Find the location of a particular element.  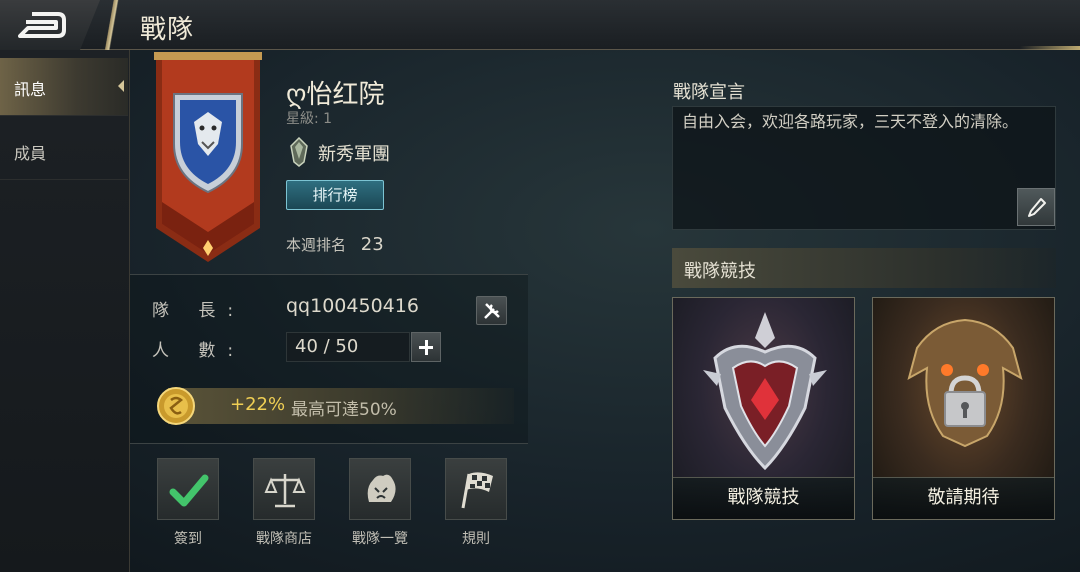

beast-icon is located at coordinates (381, 488).